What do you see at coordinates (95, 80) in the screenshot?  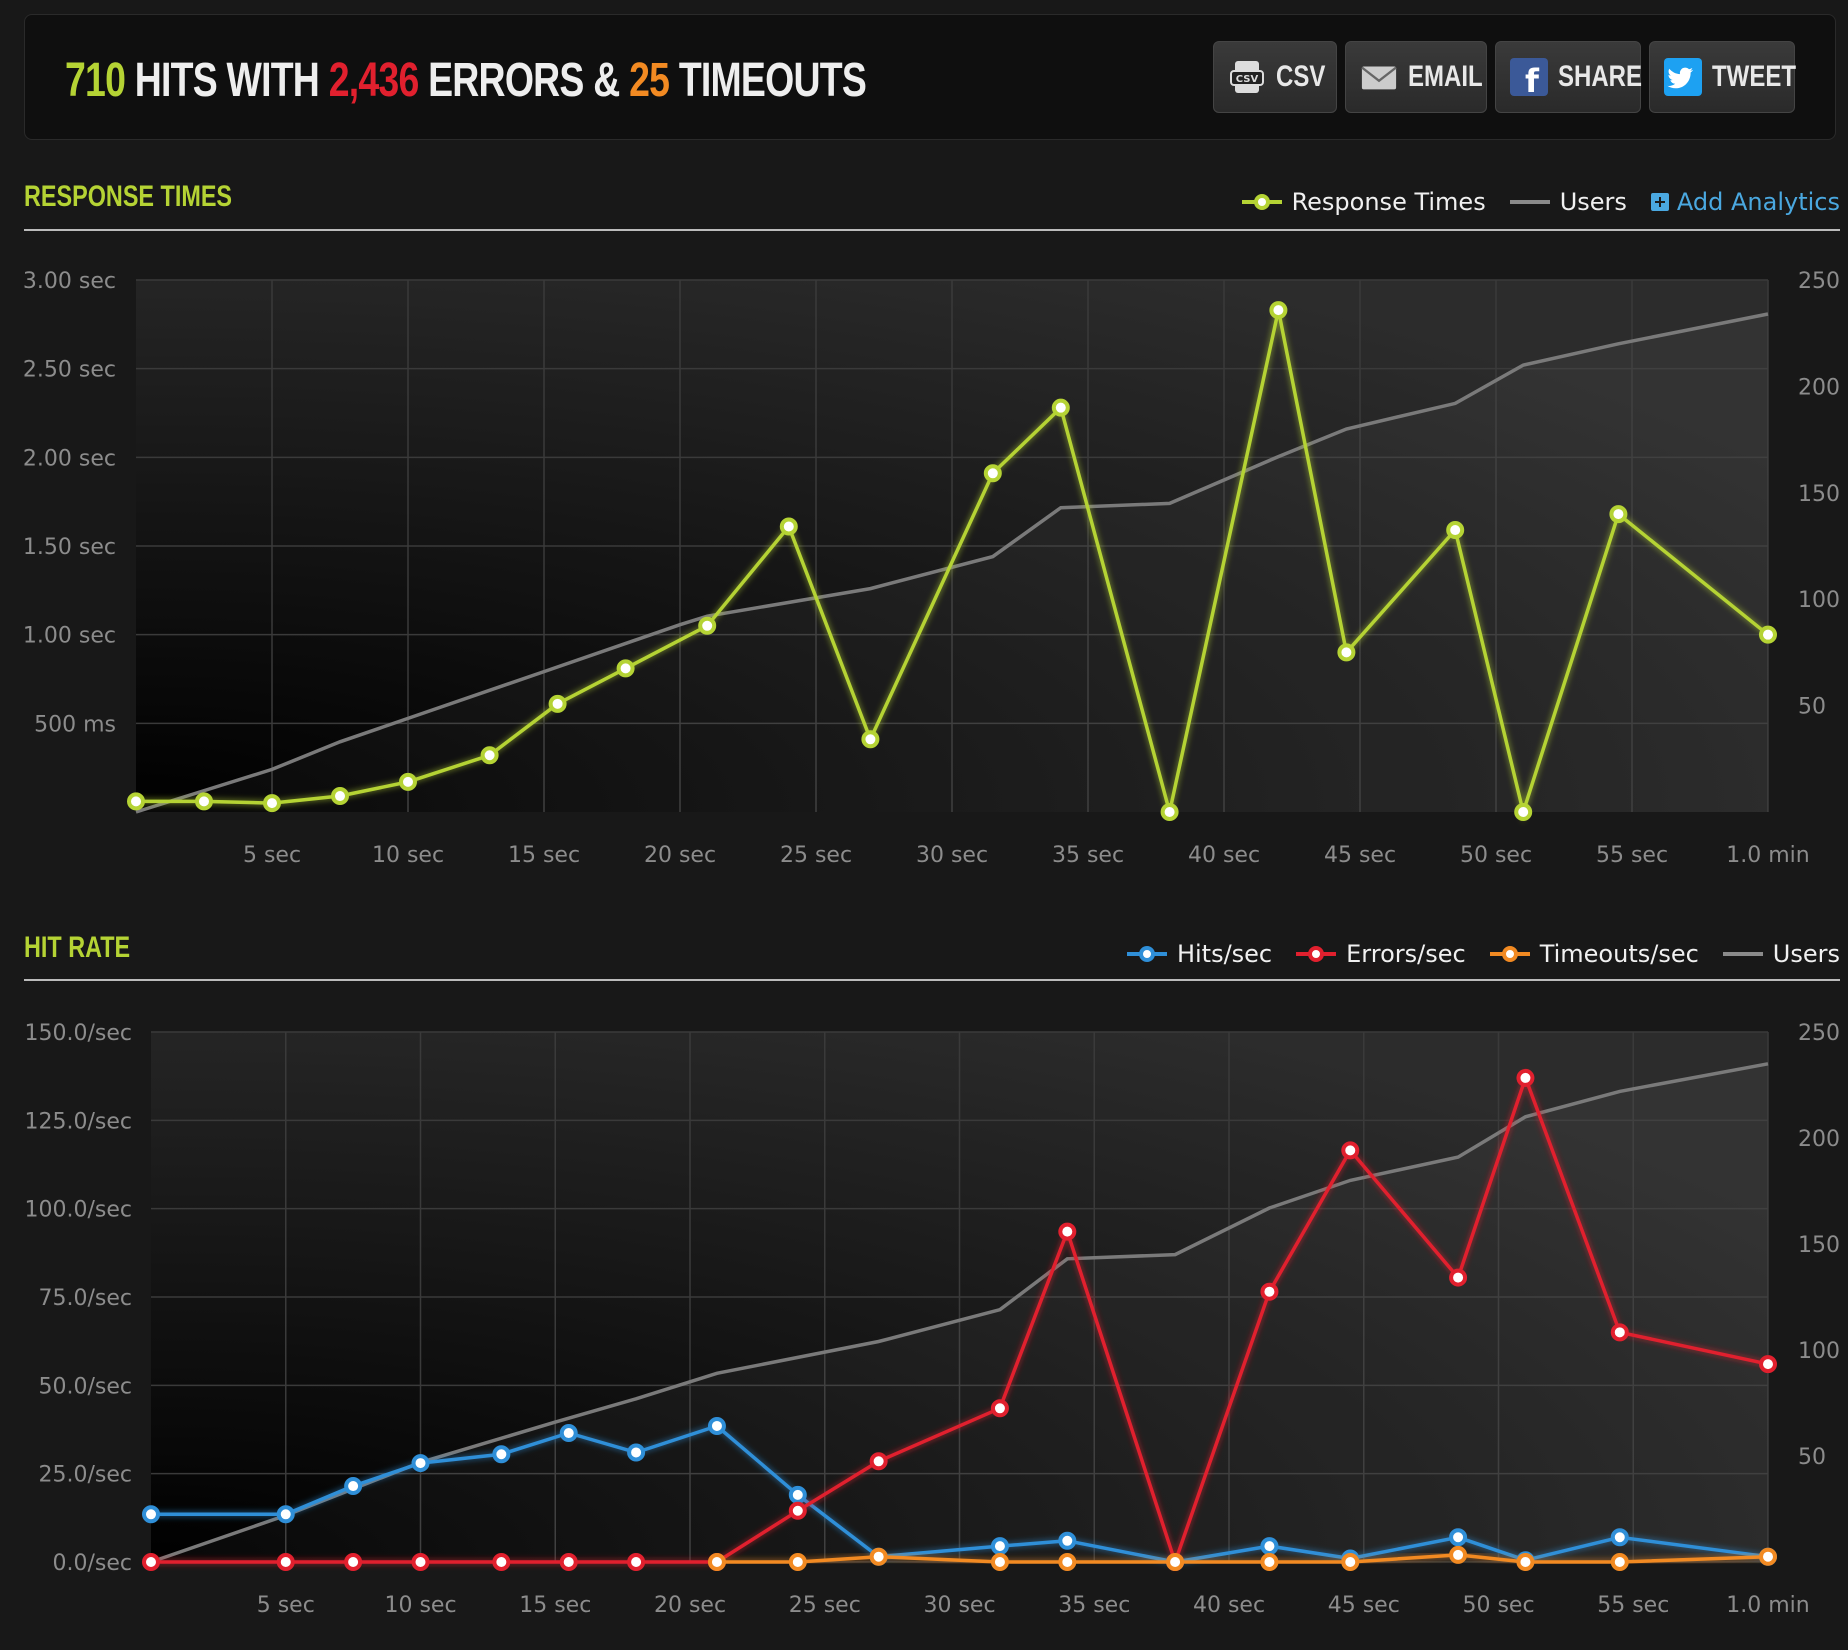 I see `hits-count: 710` at bounding box center [95, 80].